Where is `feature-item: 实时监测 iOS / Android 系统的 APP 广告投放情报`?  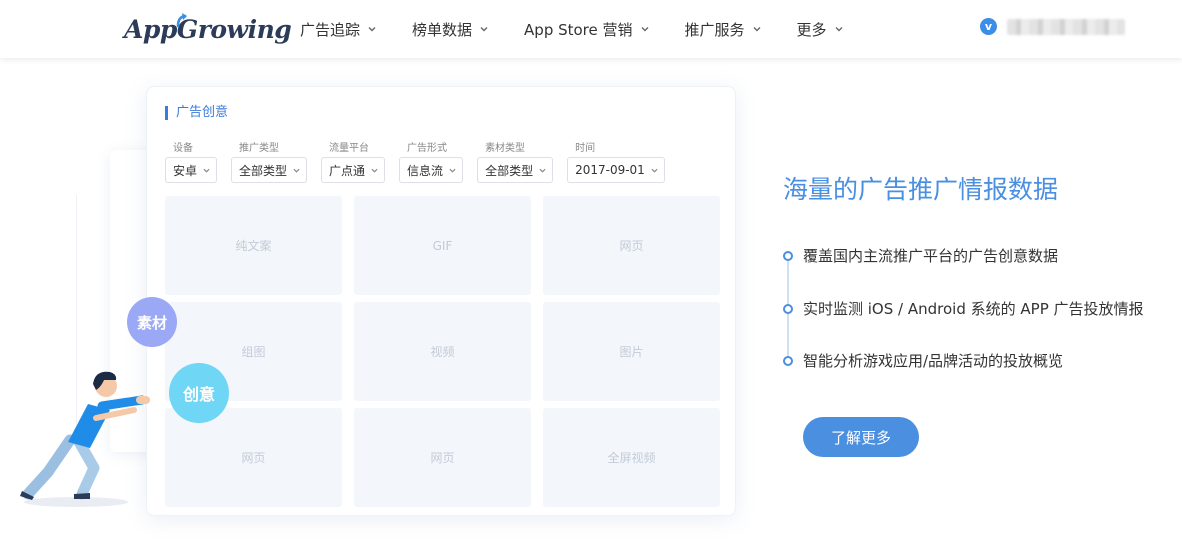 feature-item: 实时监测 iOS / Android 系统的 APP 广告投放情报 is located at coordinates (963, 308).